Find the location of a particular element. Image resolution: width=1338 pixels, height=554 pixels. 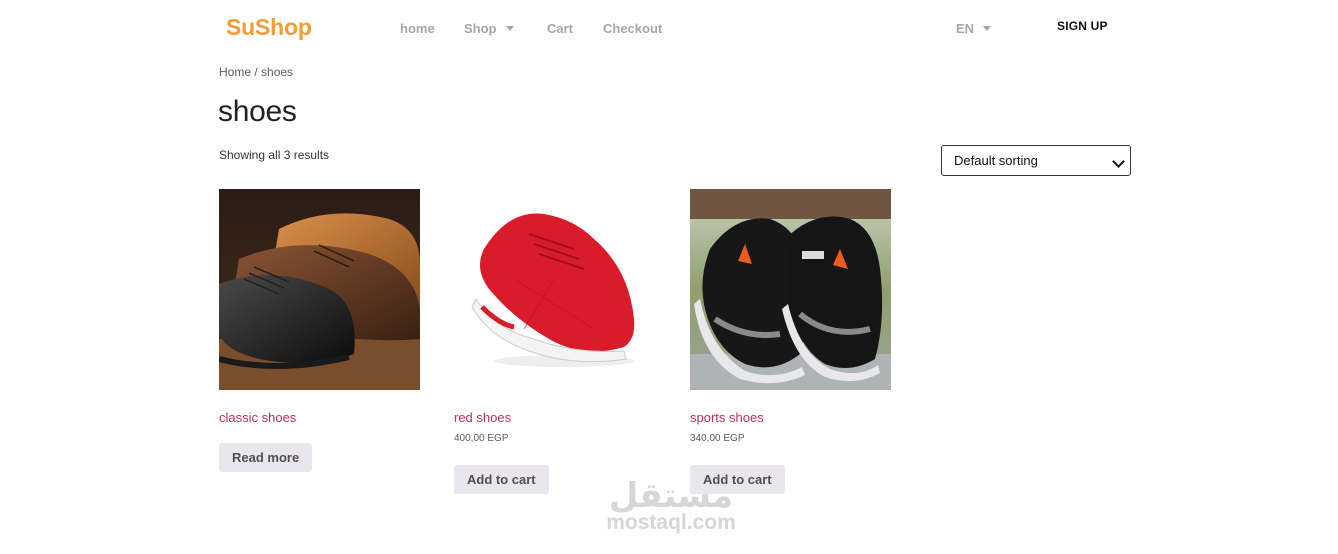

add-to-cart-button: Add to cart is located at coordinates (501, 479).